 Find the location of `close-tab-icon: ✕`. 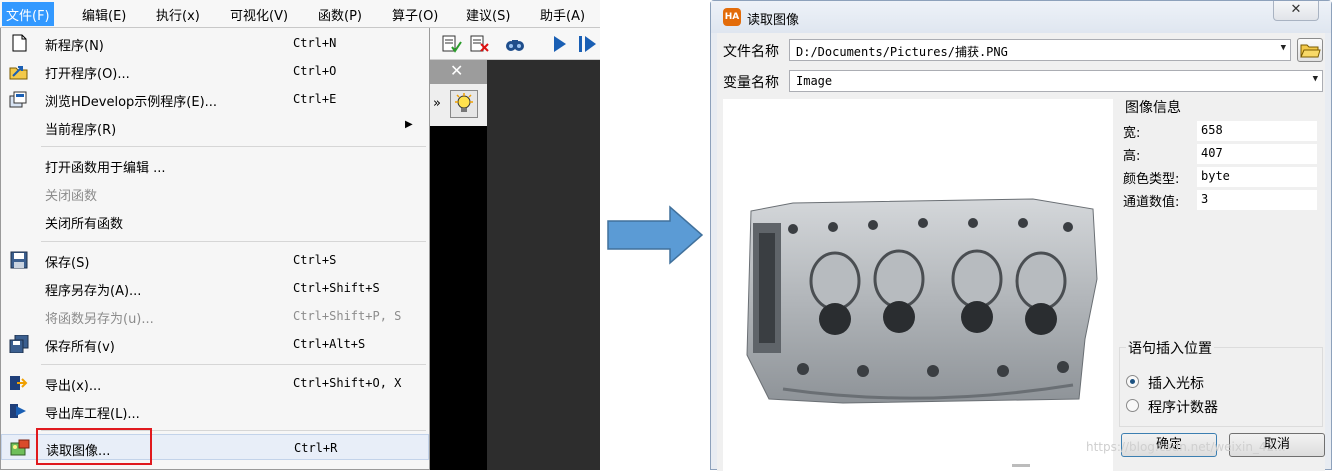

close-tab-icon: ✕ is located at coordinates (456, 70).